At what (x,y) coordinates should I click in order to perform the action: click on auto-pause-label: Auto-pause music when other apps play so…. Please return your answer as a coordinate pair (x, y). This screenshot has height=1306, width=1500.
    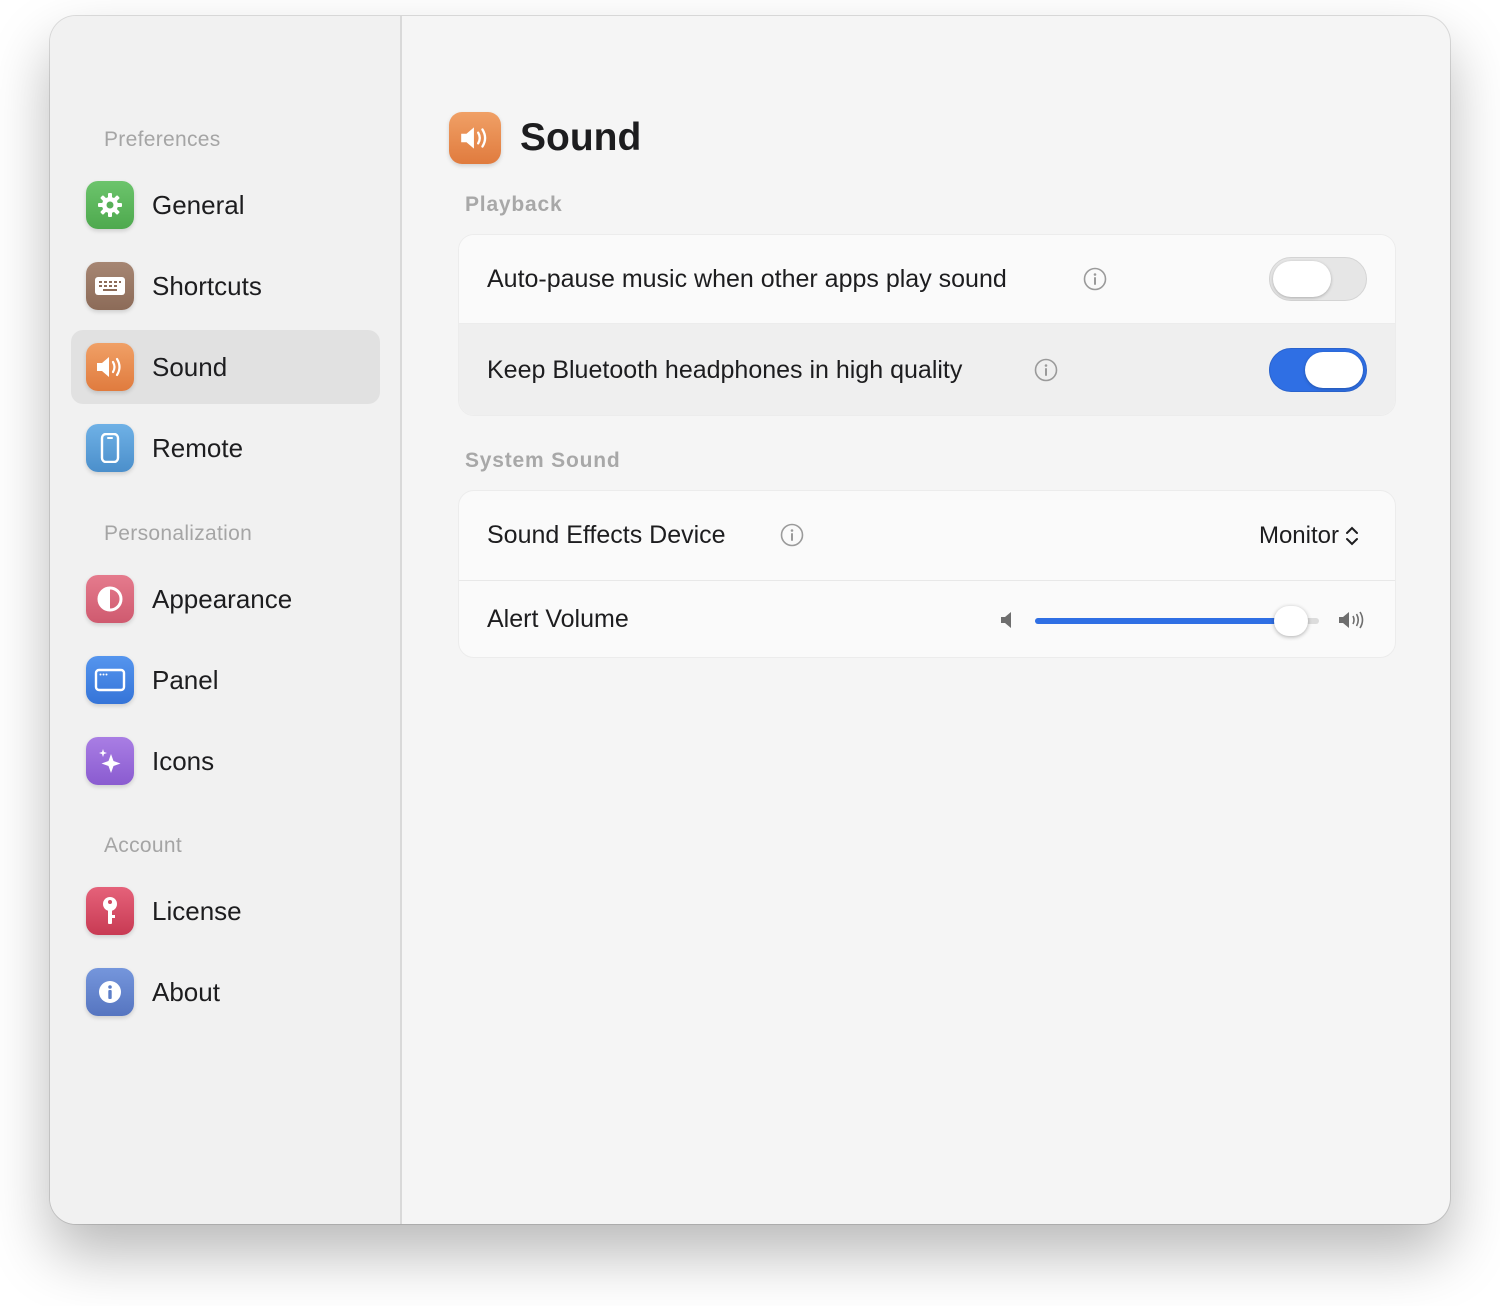
    Looking at the image, I should click on (747, 278).